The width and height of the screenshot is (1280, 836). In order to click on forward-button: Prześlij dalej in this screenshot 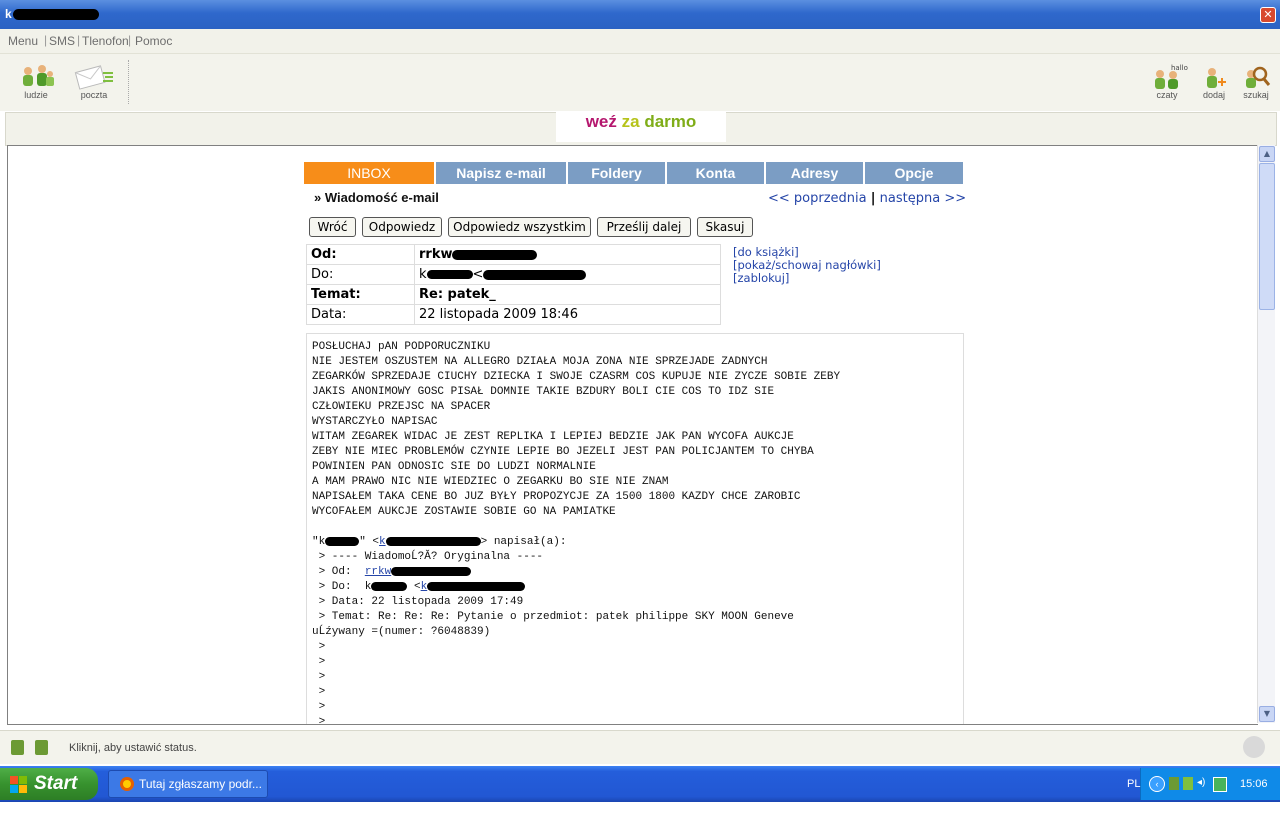, I will do `click(644, 227)`.